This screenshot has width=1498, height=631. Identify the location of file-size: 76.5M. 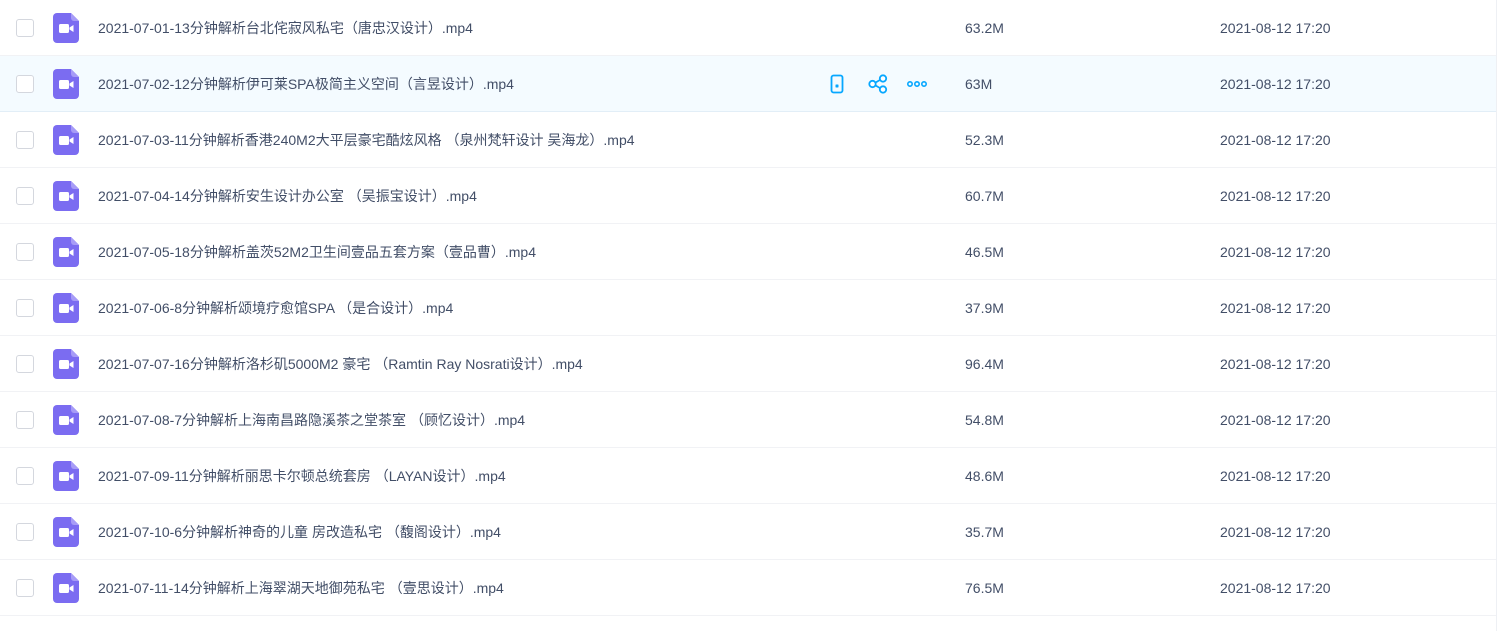
(984, 588).